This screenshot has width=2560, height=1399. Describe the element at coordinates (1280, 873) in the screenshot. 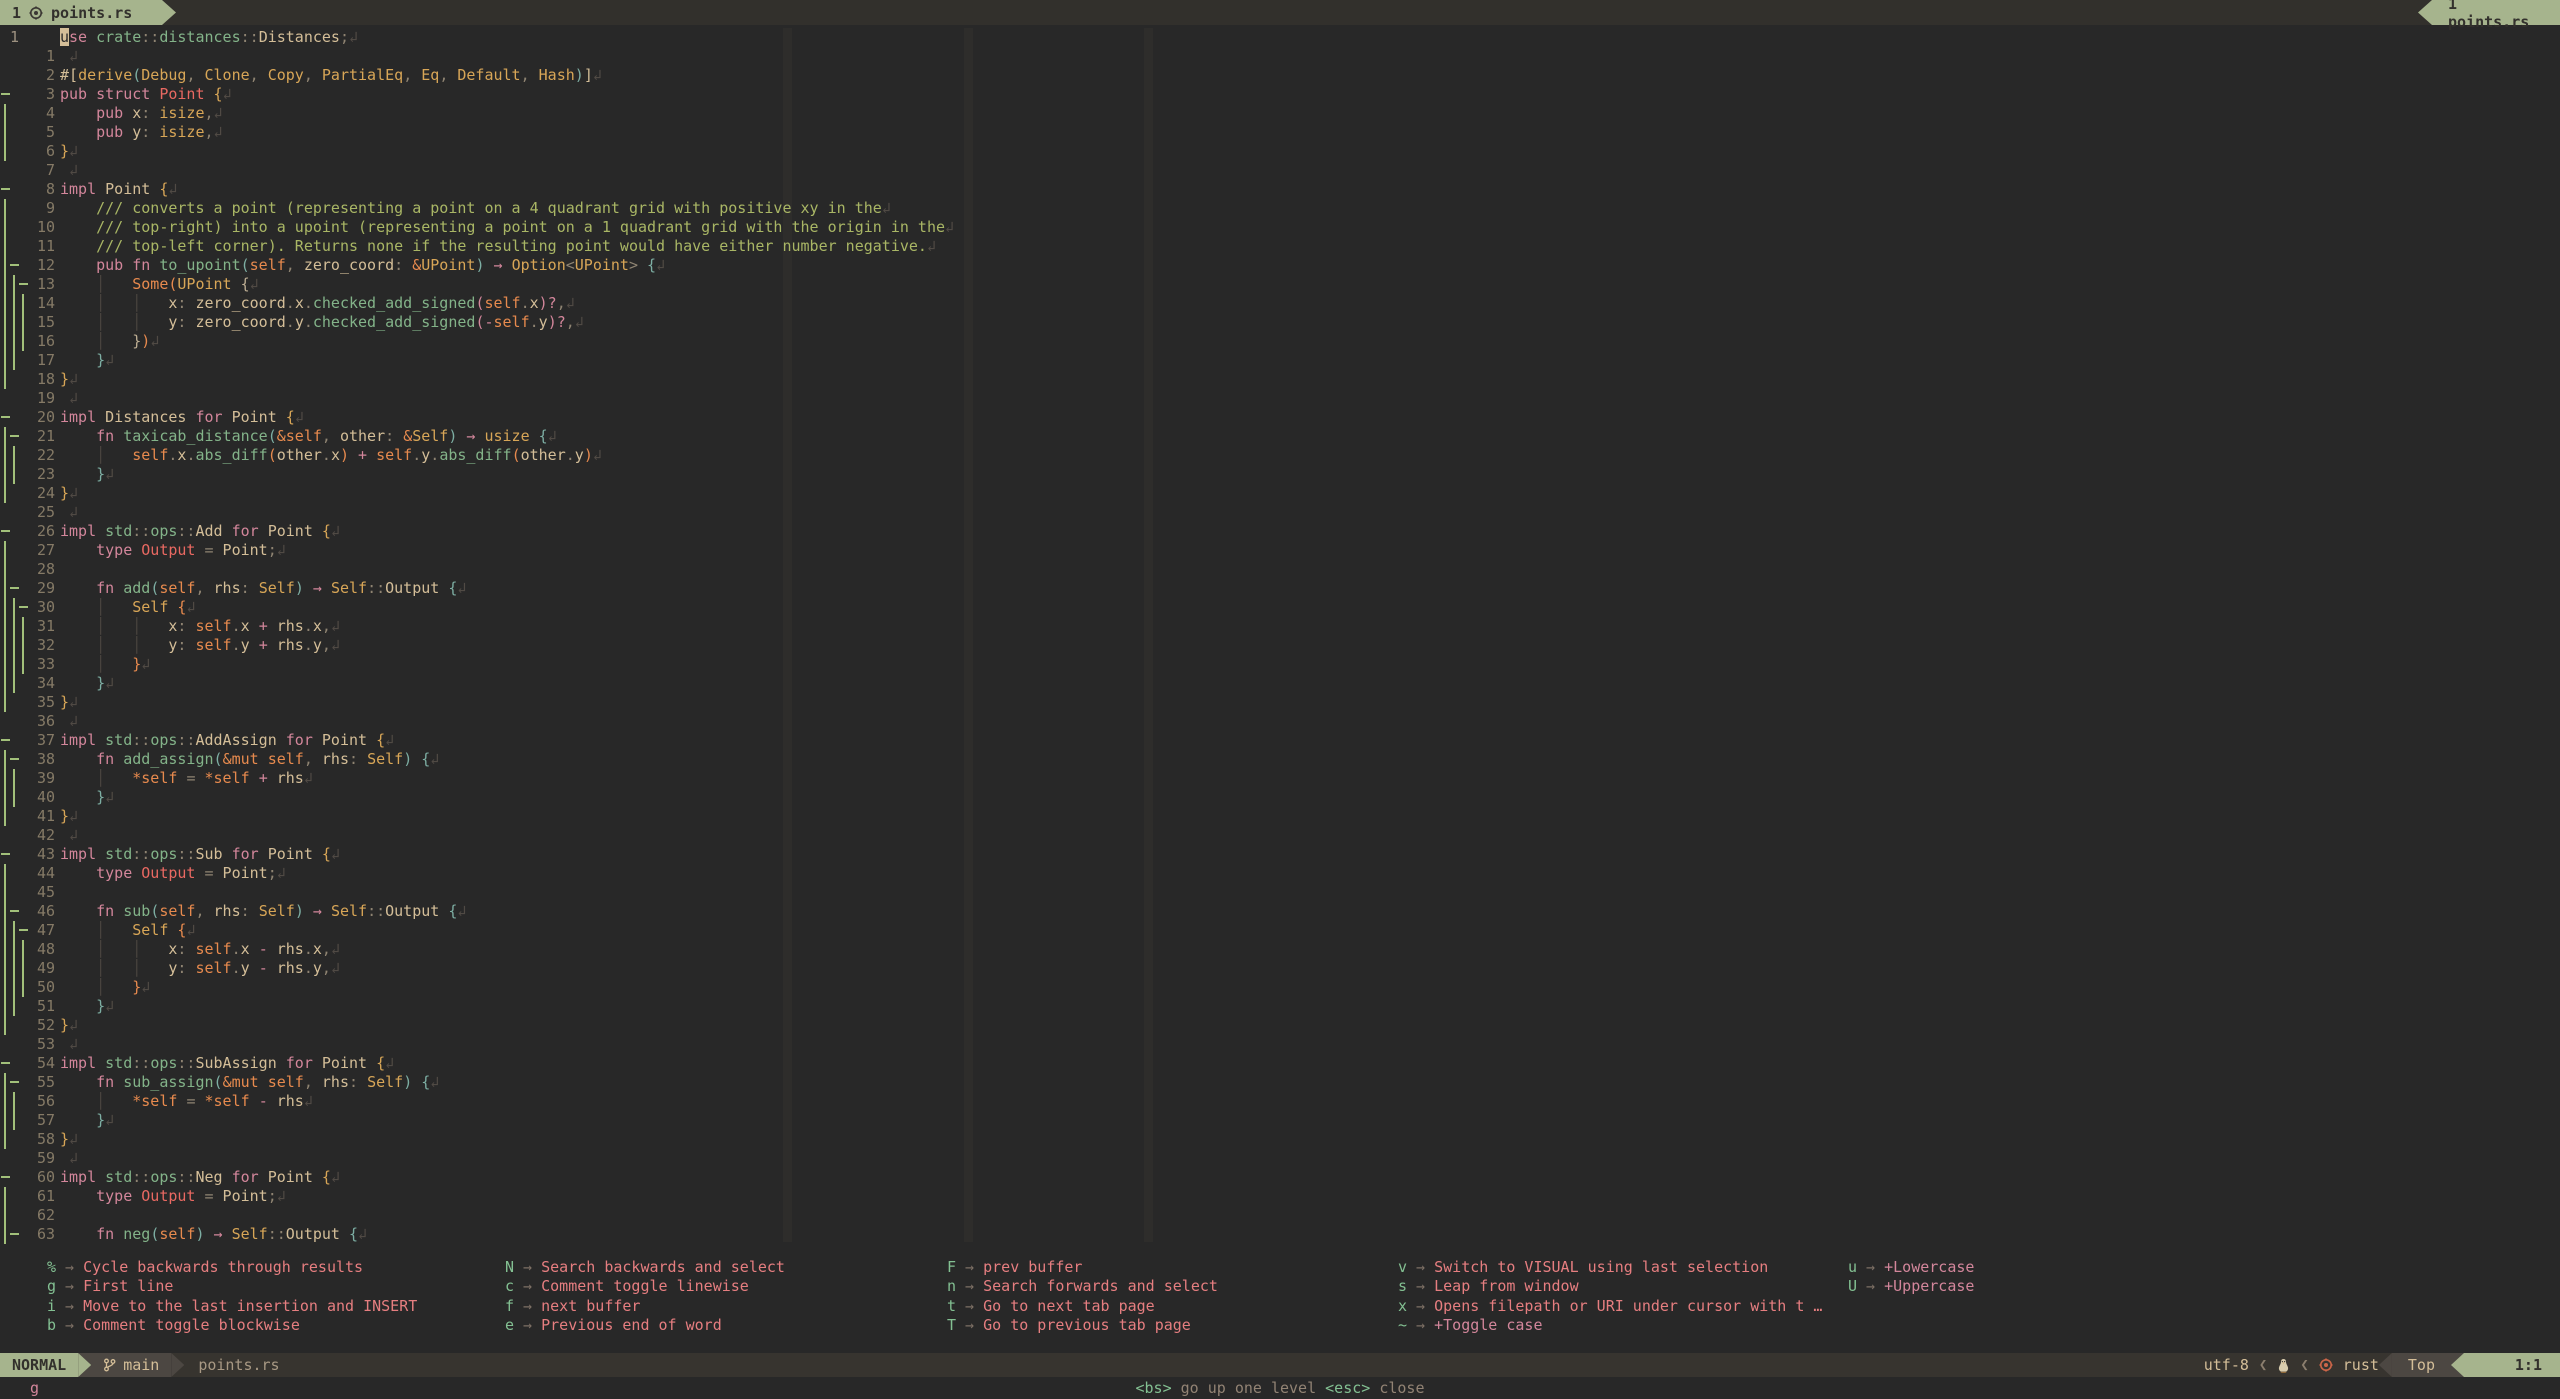

I see `code-line: 44 type Output = Point;↲` at that location.